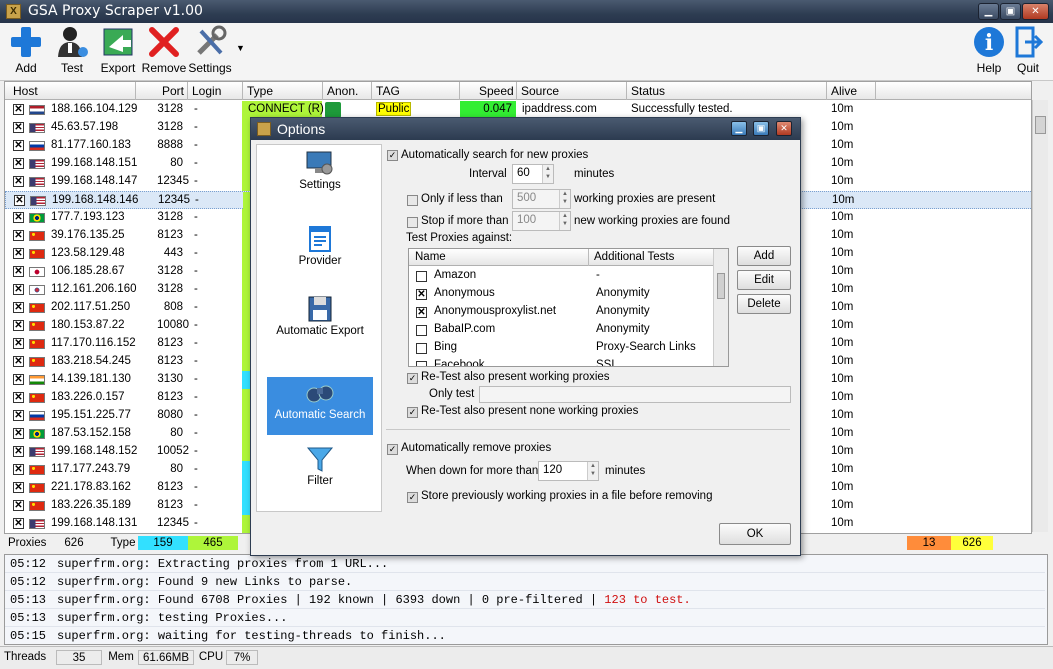 The width and height of the screenshot is (1053, 669). I want to click on retest-none-working-checkbox: ✓, so click(412, 412).